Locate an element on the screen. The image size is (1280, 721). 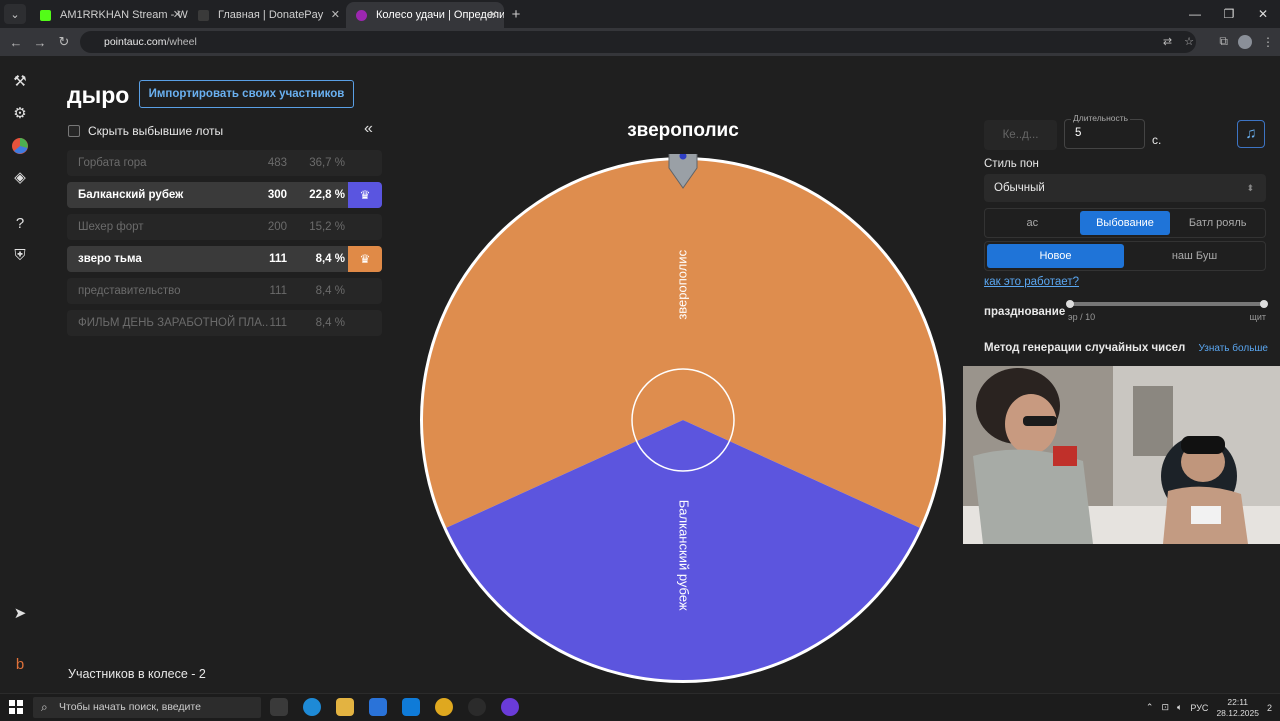
new-tab-button: + is located at coordinates (516, 15).